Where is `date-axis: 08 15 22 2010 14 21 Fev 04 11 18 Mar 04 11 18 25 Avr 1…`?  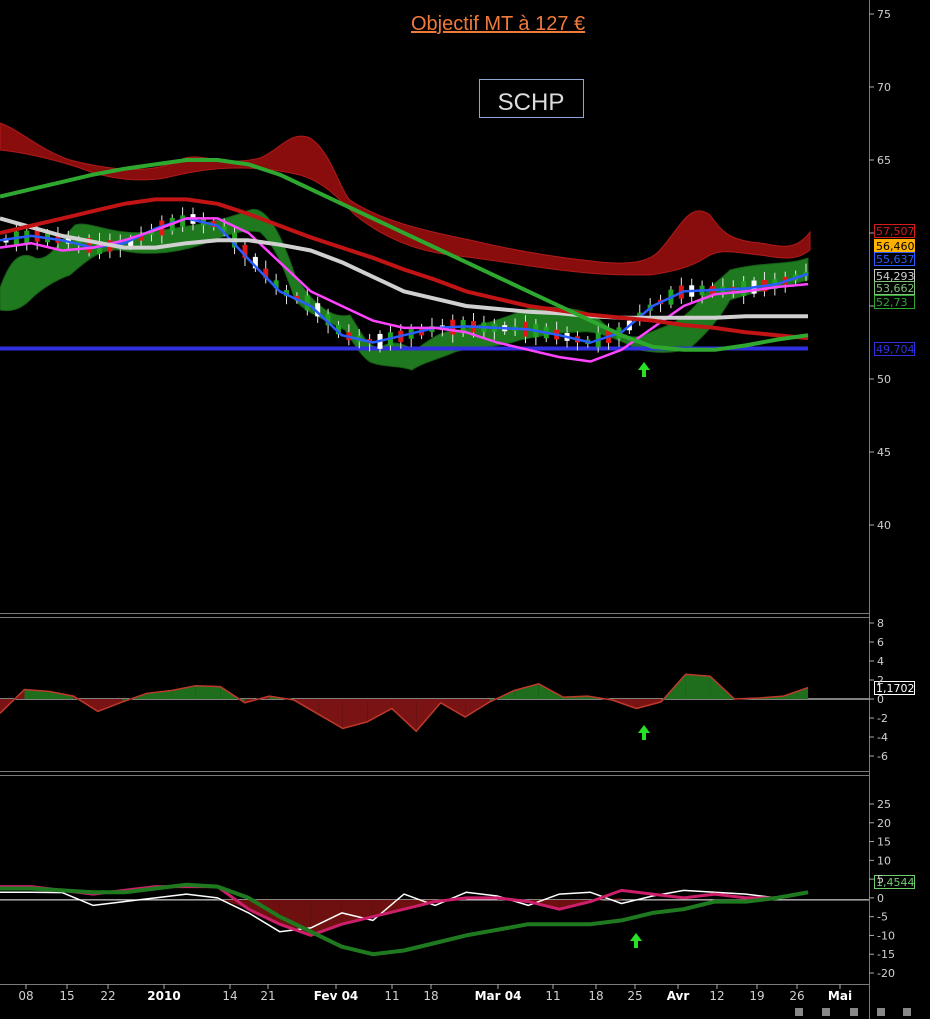 date-axis: 08 15 22 2010 14 21 Fev 04 11 18 Mar 04 11 18 25 Avr 1… is located at coordinates (435, 993).